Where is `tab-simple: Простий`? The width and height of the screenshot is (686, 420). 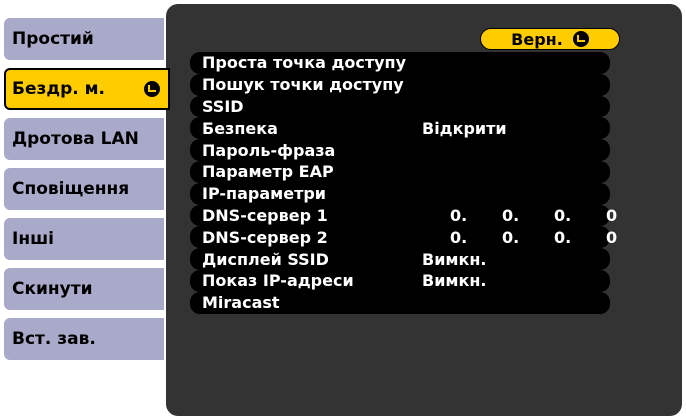 tab-simple: Простий is located at coordinates (84, 39).